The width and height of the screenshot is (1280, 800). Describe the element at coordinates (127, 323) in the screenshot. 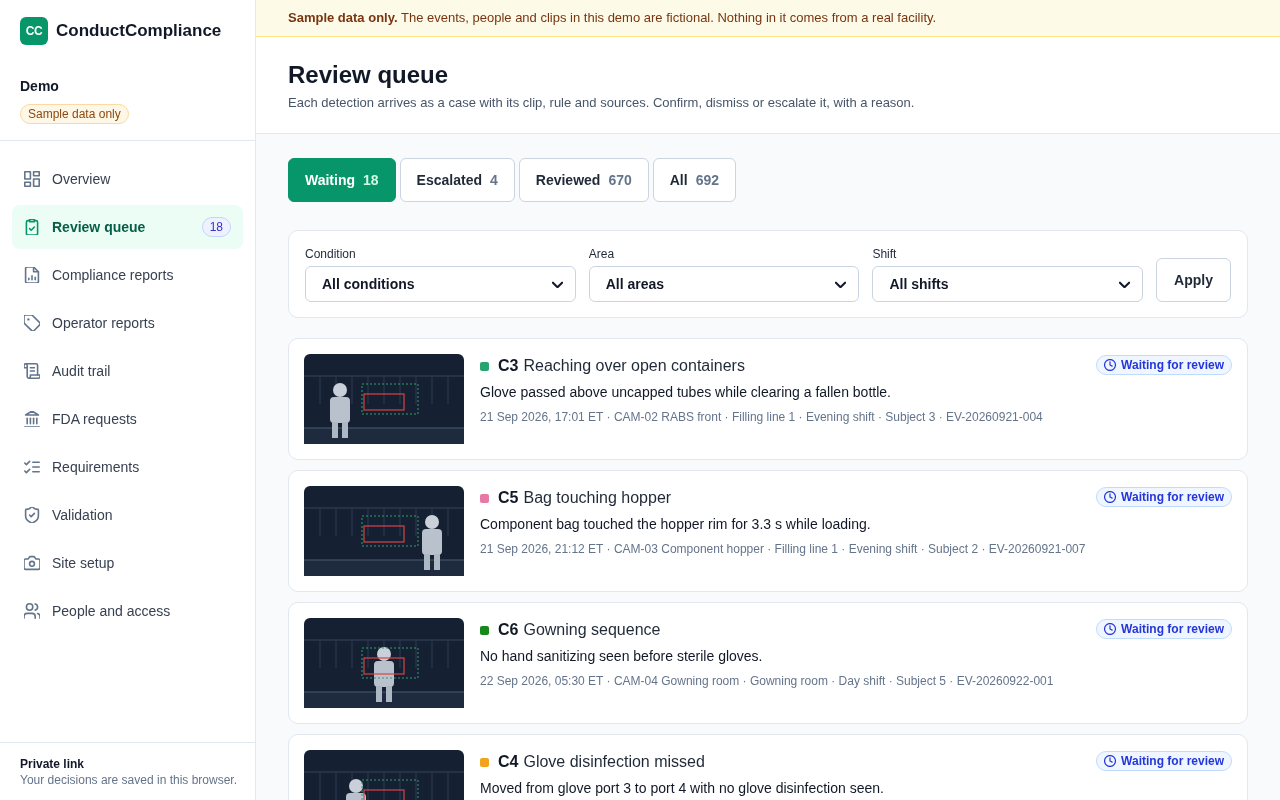

I see `nav-item: Operator reports` at that location.